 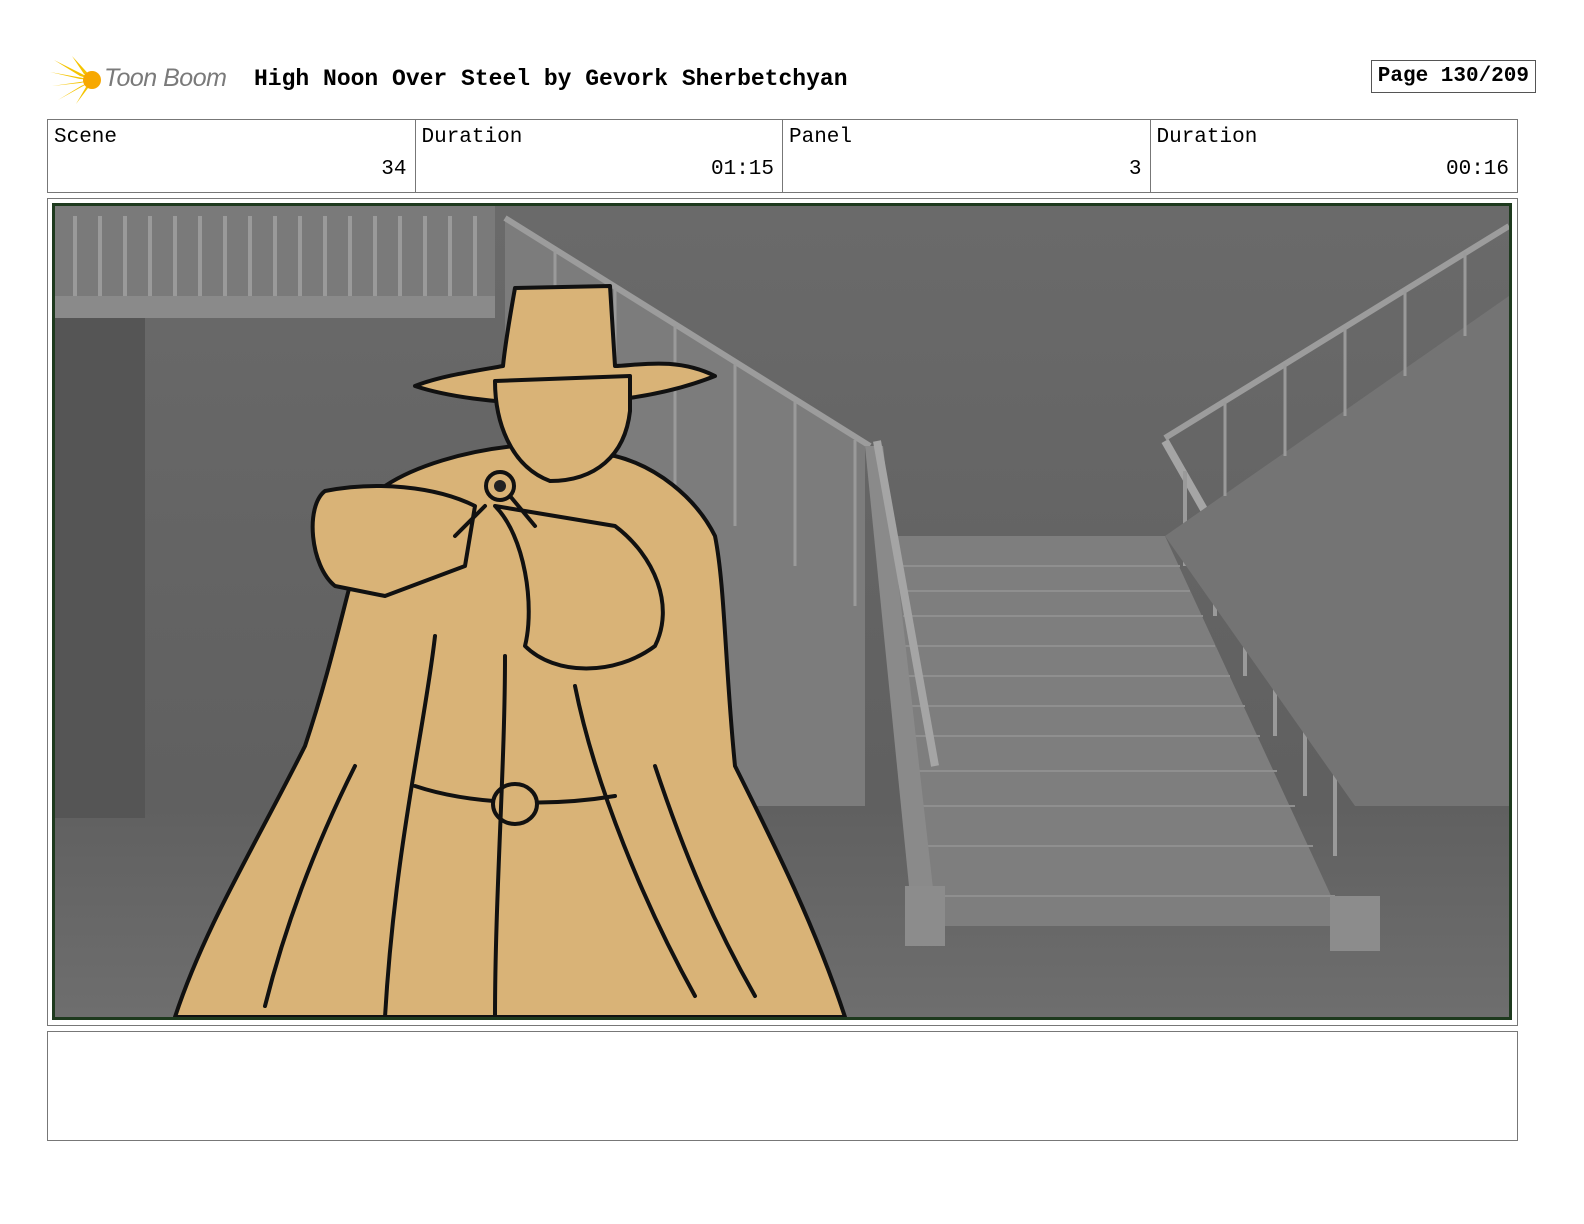 What do you see at coordinates (1334, 156) in the screenshot?
I see `panel-duration-cell: Duration 00:16` at bounding box center [1334, 156].